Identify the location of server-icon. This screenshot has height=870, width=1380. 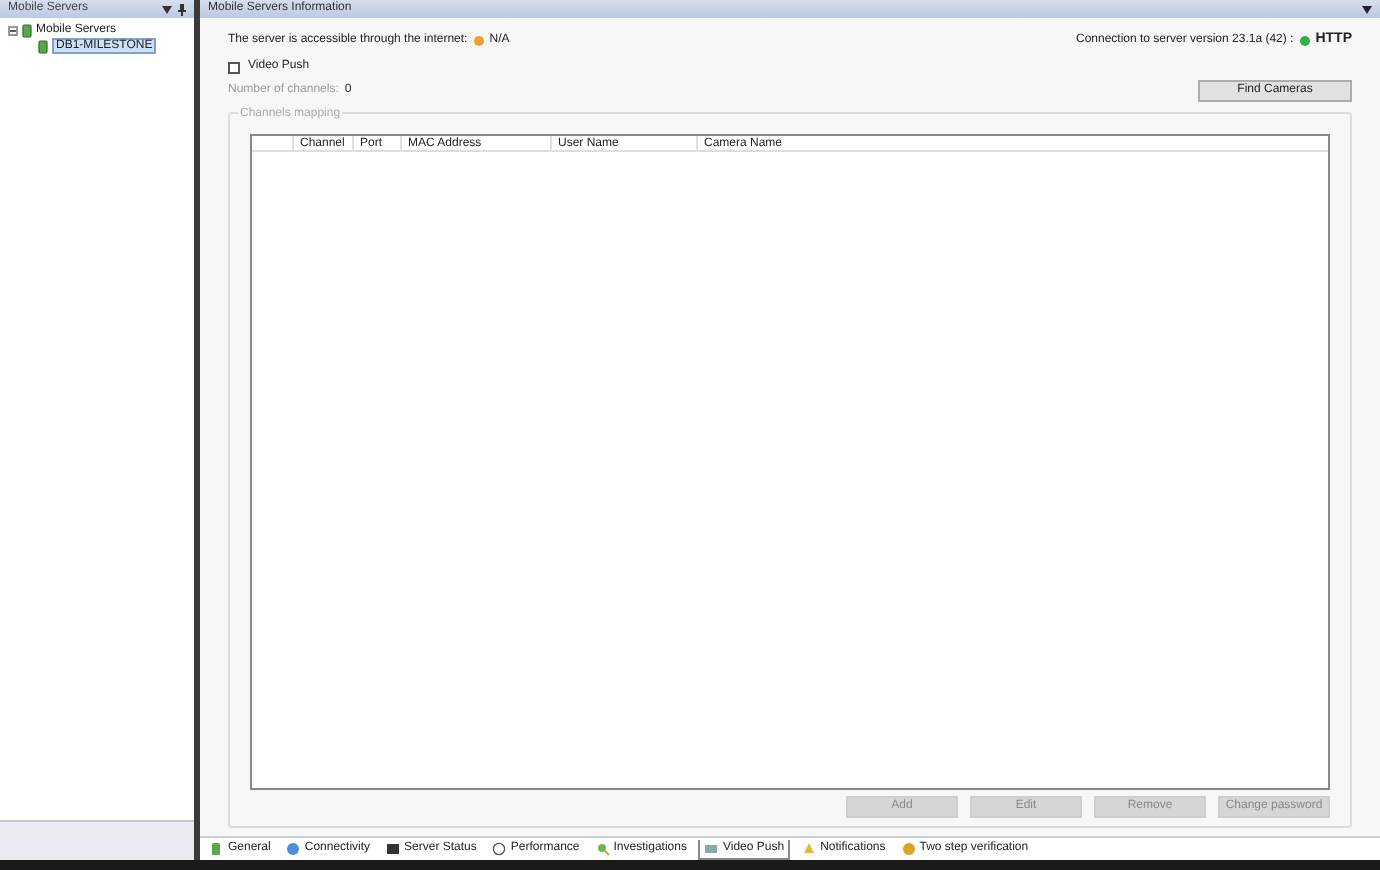
(217, 849).